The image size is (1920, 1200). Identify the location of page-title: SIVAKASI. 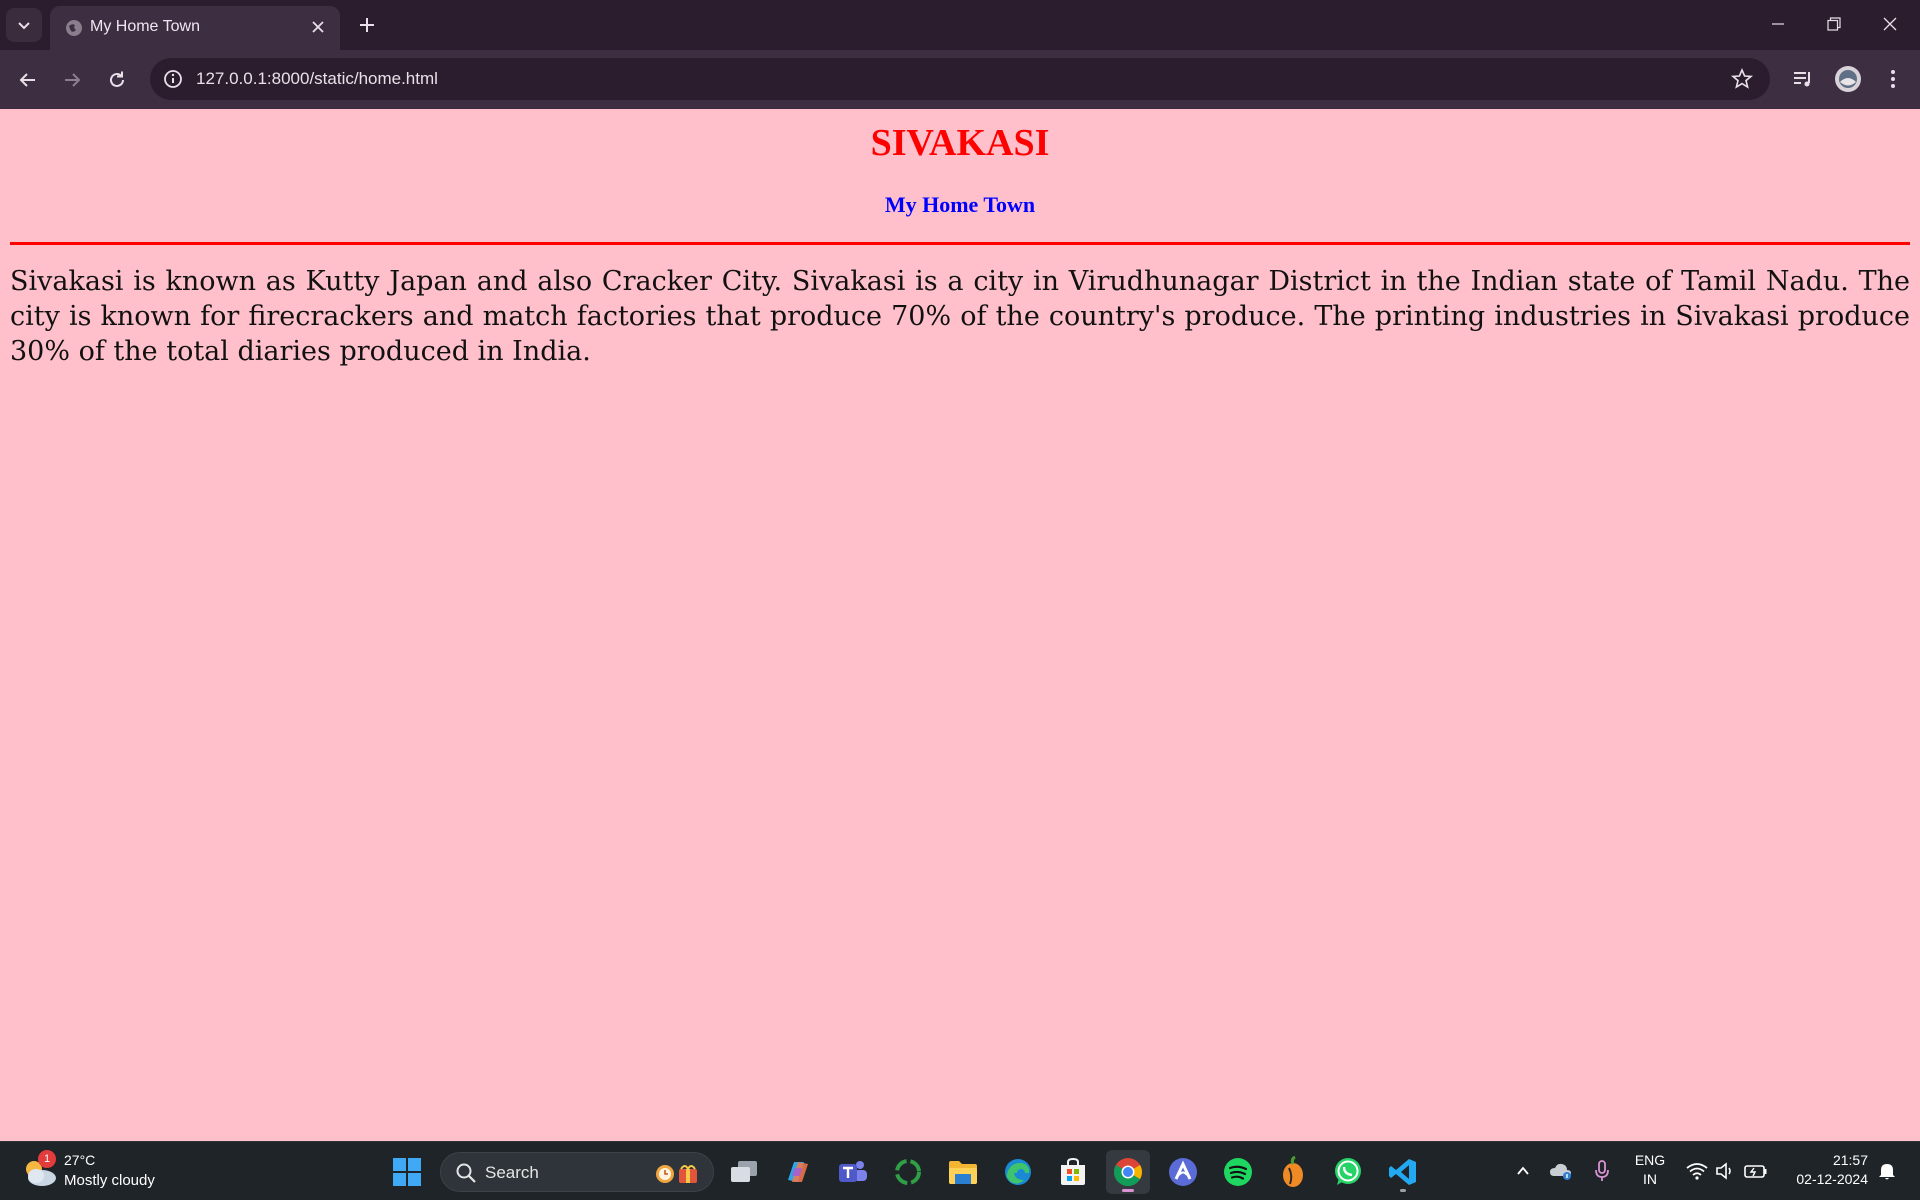
(960, 143).